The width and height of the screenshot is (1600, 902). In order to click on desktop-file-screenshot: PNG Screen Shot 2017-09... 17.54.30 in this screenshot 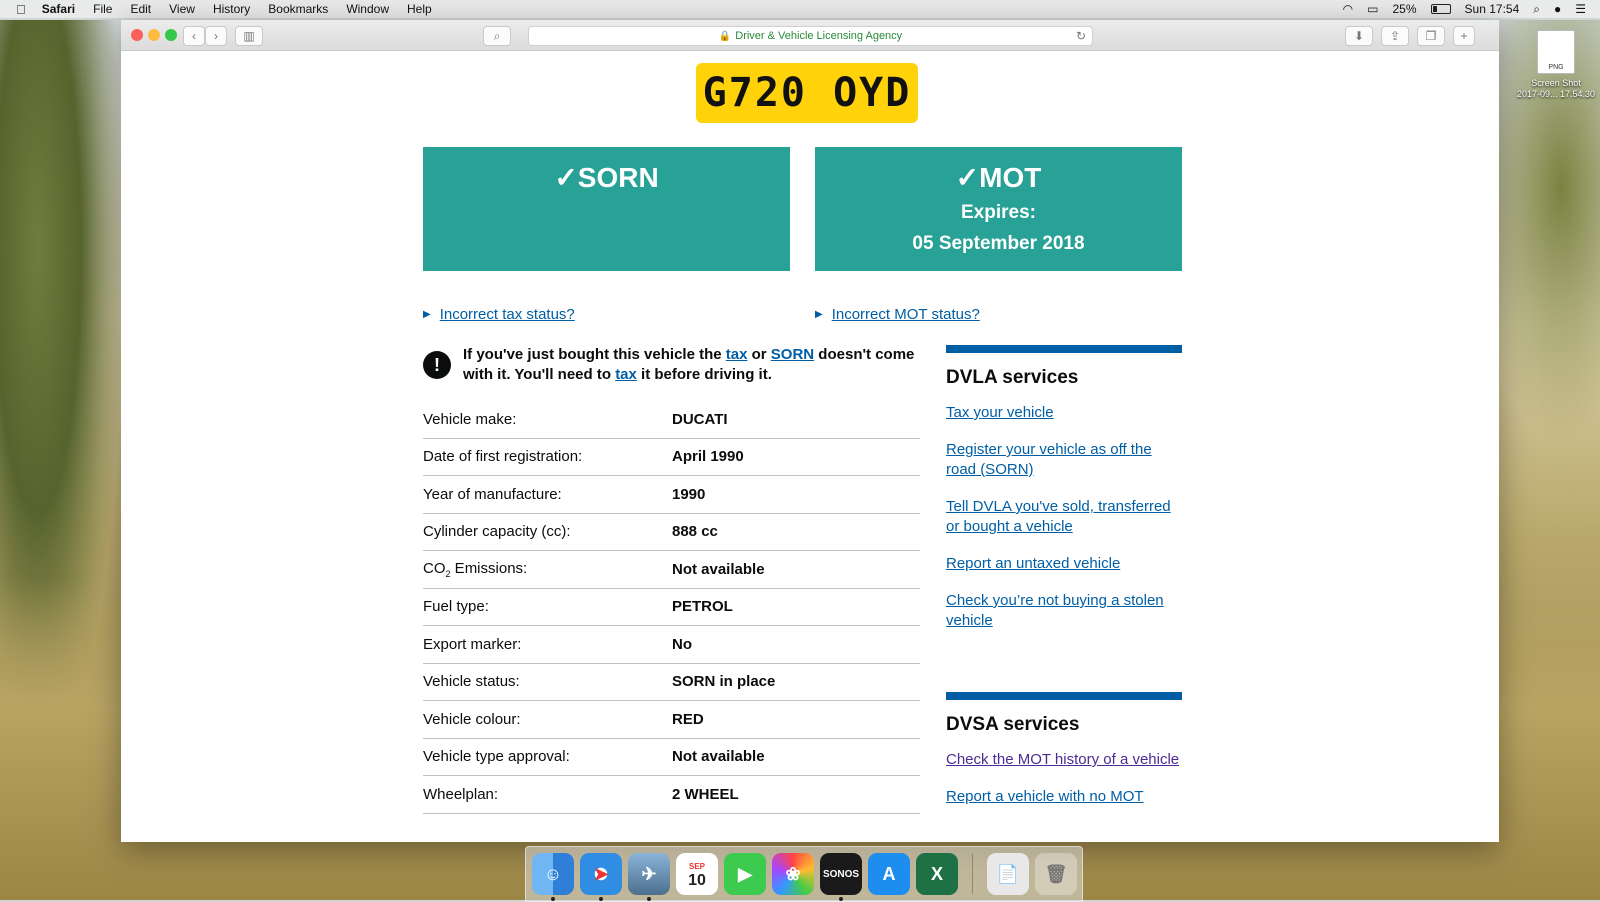, I will do `click(1553, 65)`.